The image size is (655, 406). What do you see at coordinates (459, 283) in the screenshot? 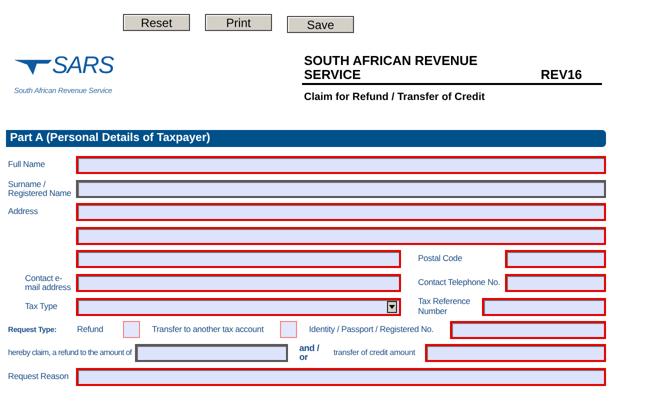
I see `field-label: Contact Telephone No.` at bounding box center [459, 283].